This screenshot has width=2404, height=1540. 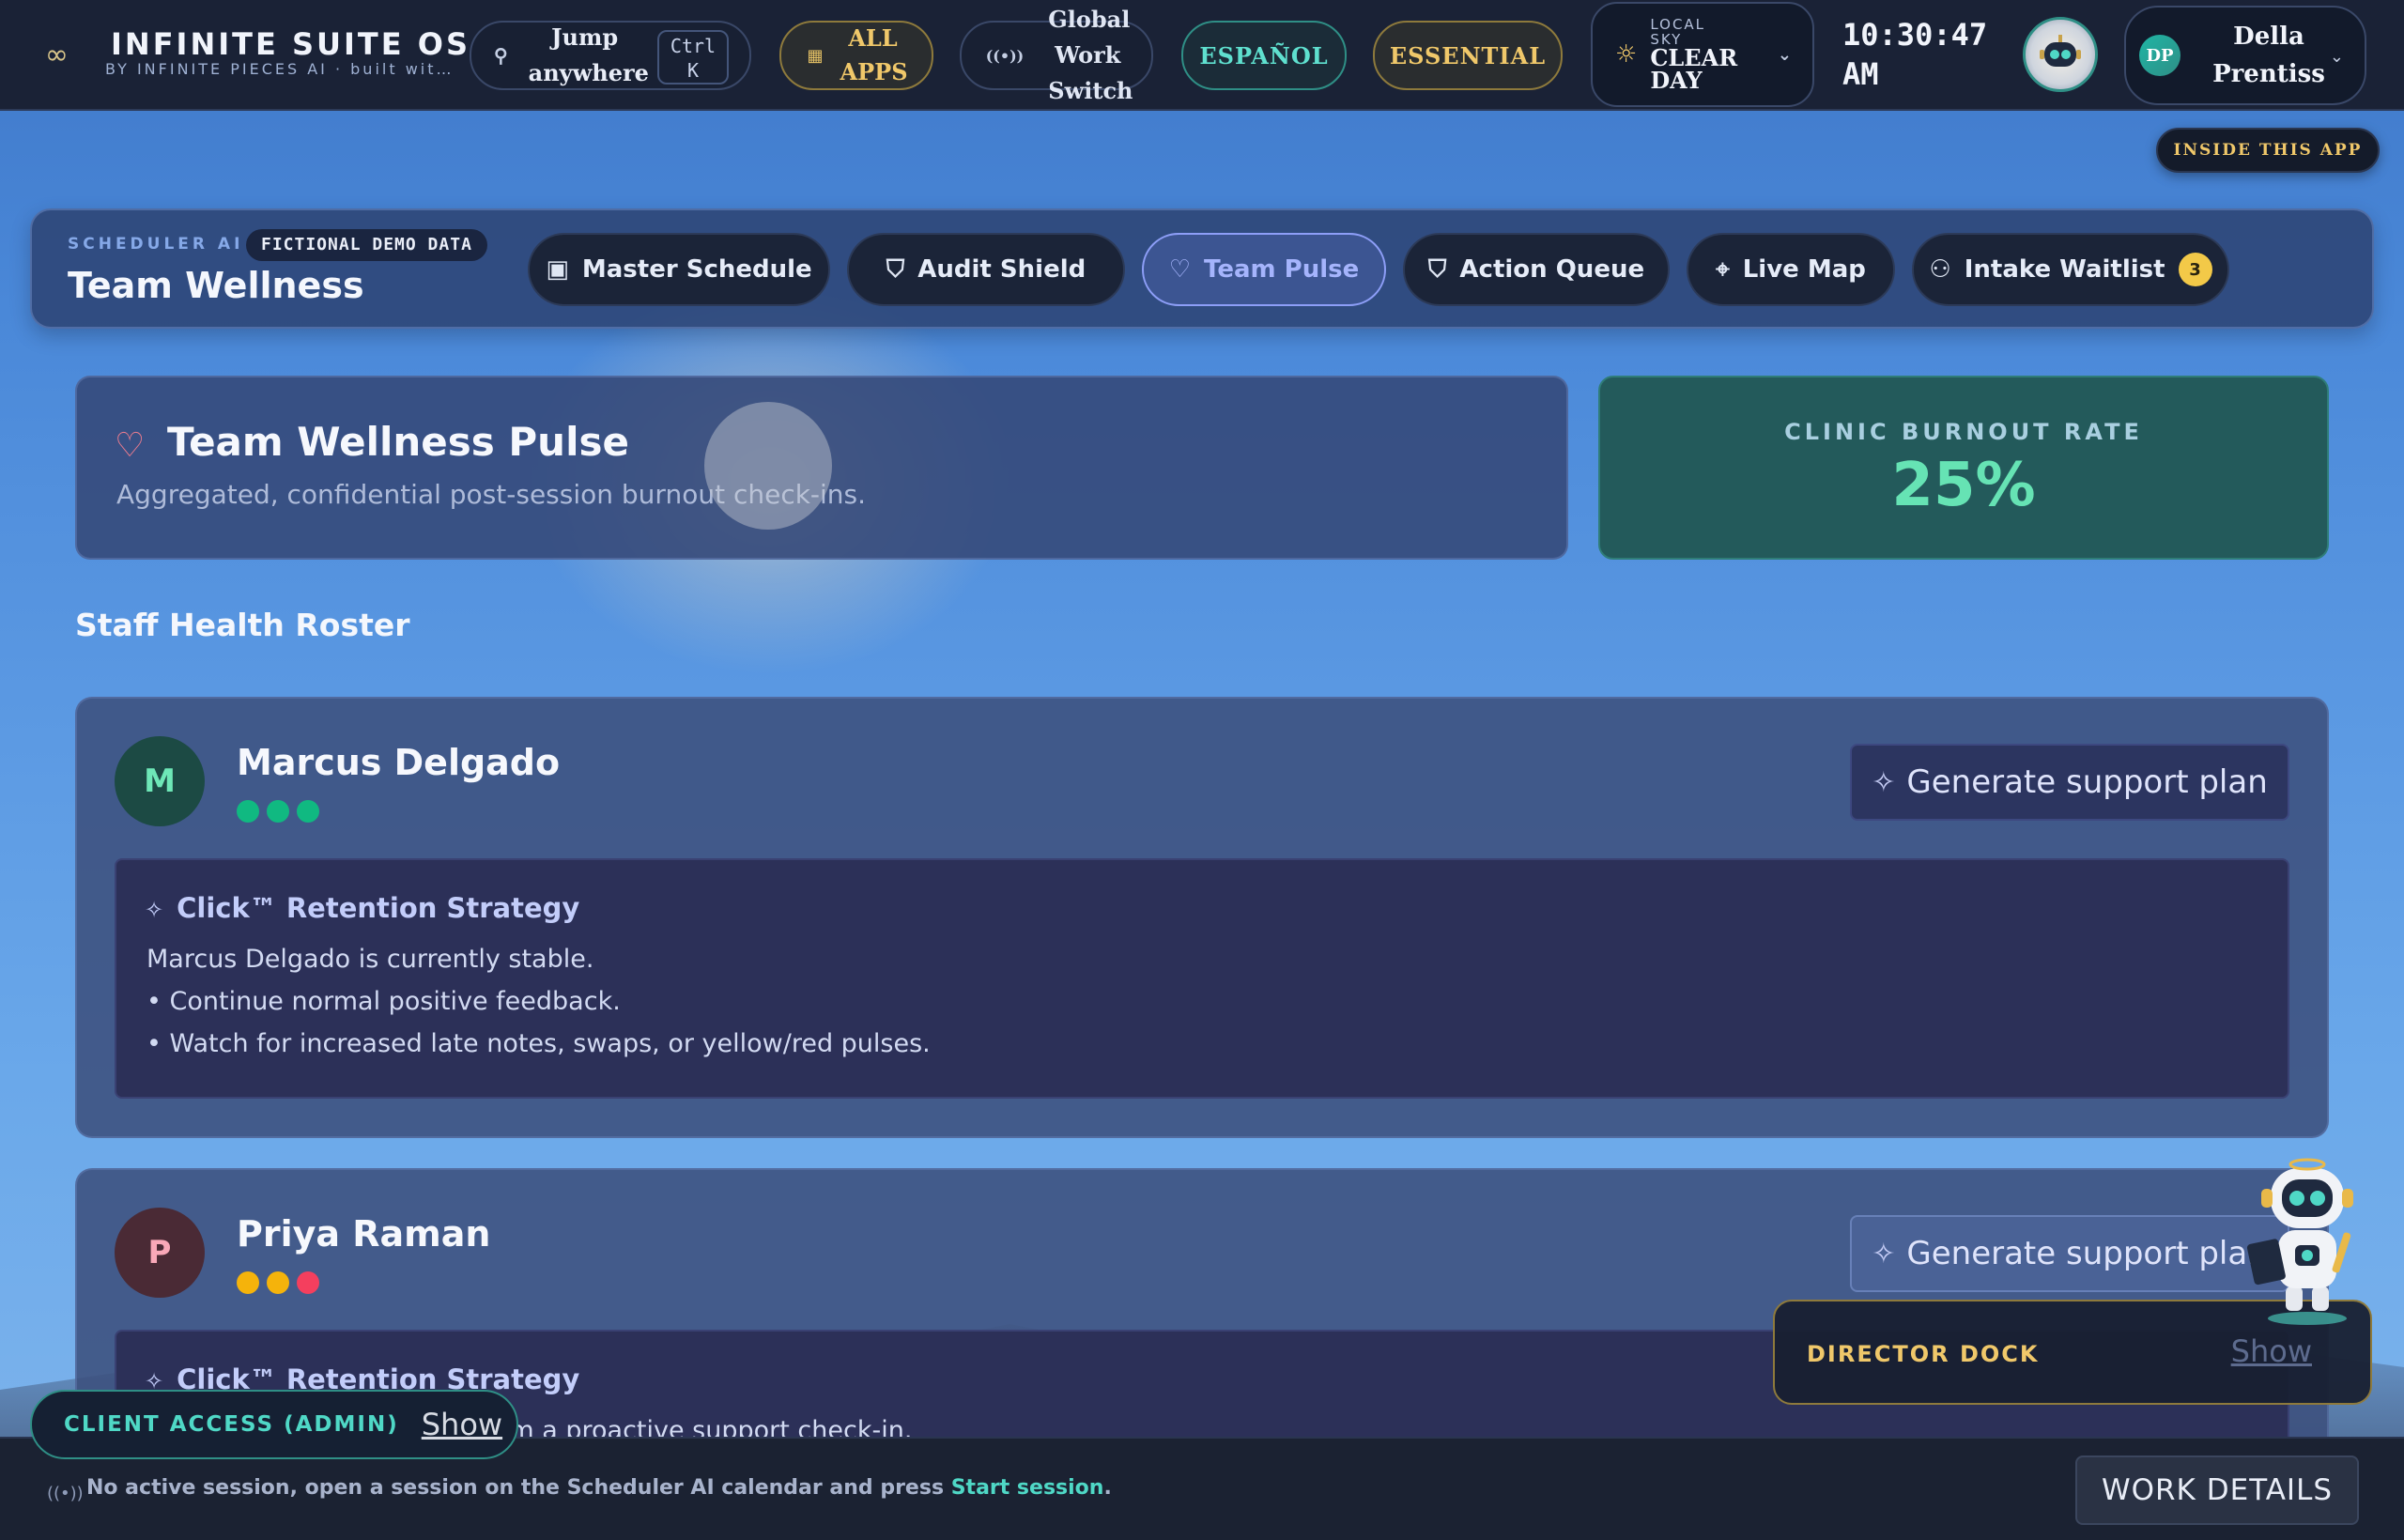 What do you see at coordinates (279, 69) in the screenshot?
I see `brand-subtitle: BY INFINITE PIECES AI · built with care` at bounding box center [279, 69].